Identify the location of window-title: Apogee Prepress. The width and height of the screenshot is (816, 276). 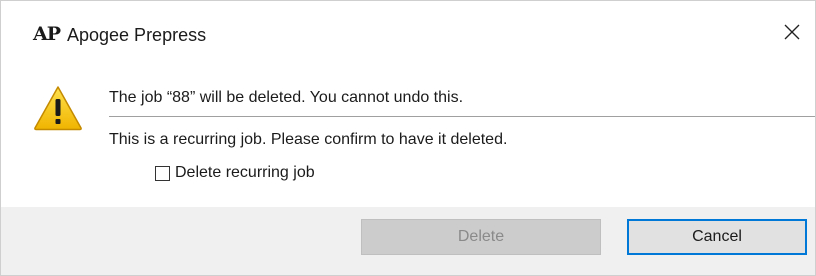
(137, 35).